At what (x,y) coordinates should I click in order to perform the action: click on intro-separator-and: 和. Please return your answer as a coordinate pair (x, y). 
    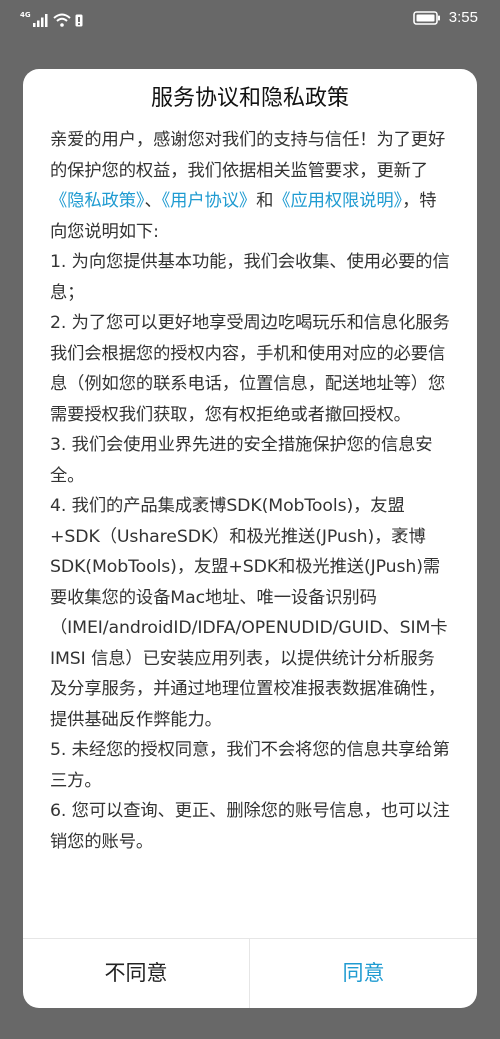
    Looking at the image, I should click on (265, 201).